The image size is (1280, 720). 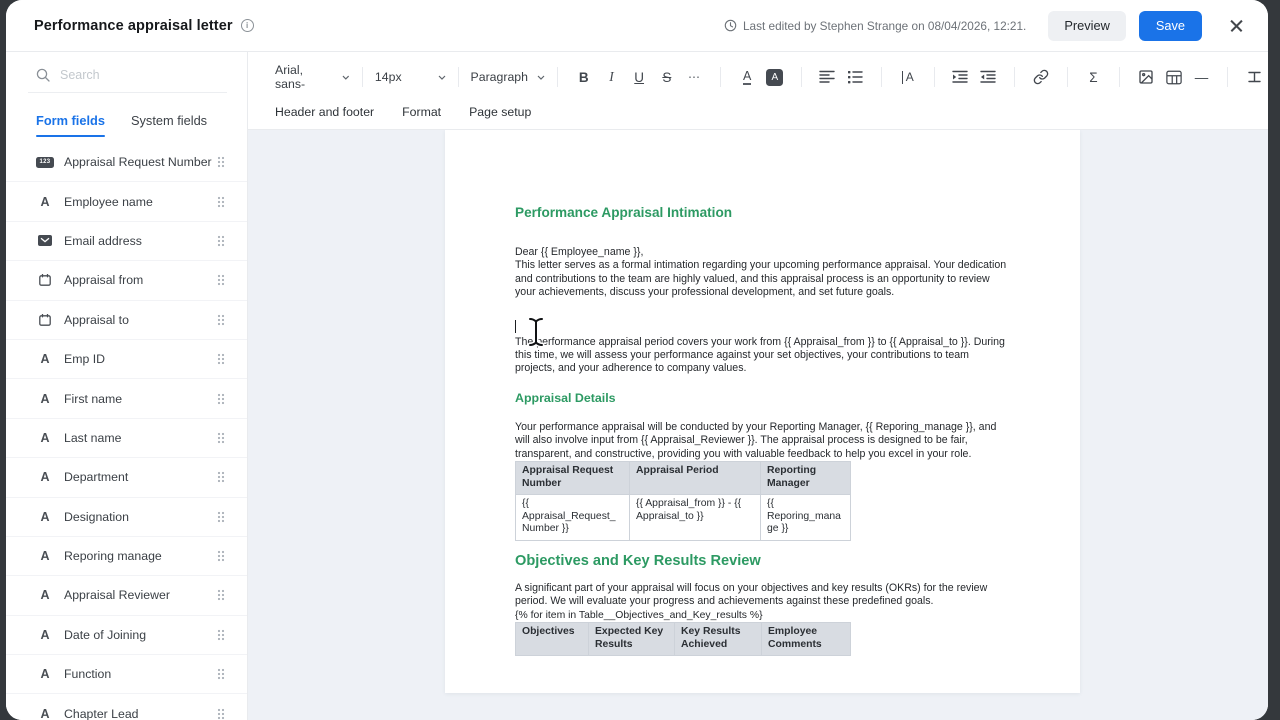 What do you see at coordinates (126, 281) in the screenshot?
I see `field-item-appraisal-from: Appraisal from` at bounding box center [126, 281].